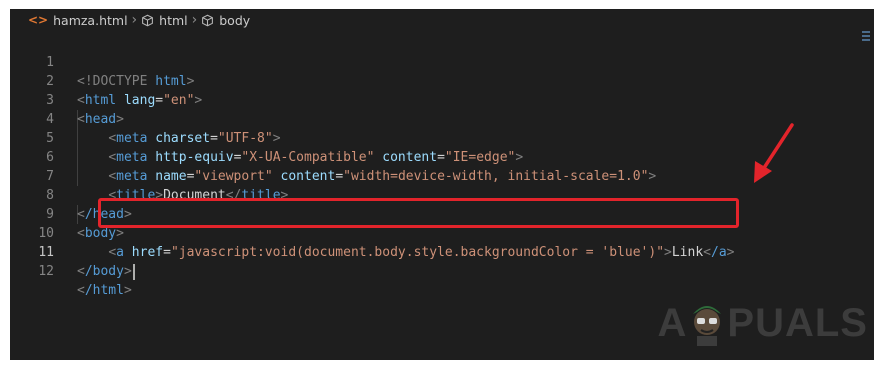 This screenshot has height=370, width=884. I want to click on token-tag: /html, so click(104, 290).